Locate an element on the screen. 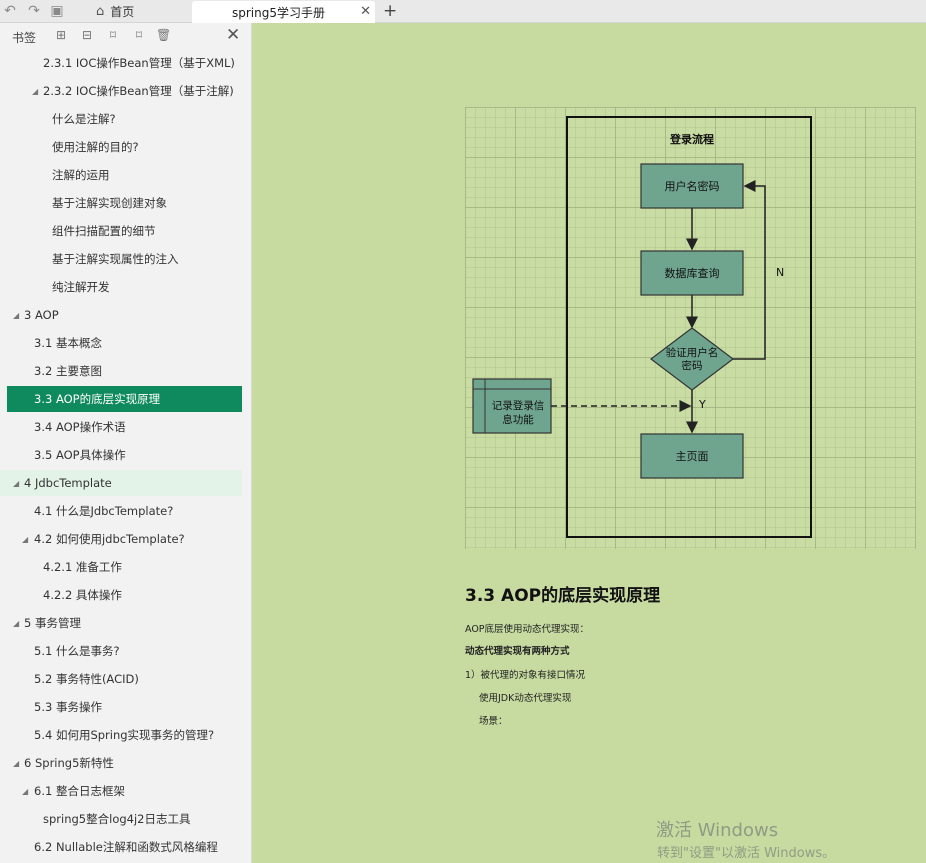  sidebar-title: 书签 is located at coordinates (24, 38).